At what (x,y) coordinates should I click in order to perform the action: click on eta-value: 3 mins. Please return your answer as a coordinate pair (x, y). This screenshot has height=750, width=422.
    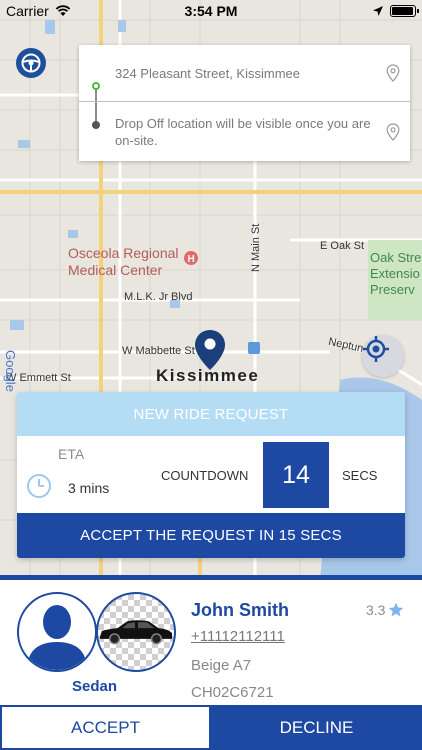
    Looking at the image, I should click on (89, 488).